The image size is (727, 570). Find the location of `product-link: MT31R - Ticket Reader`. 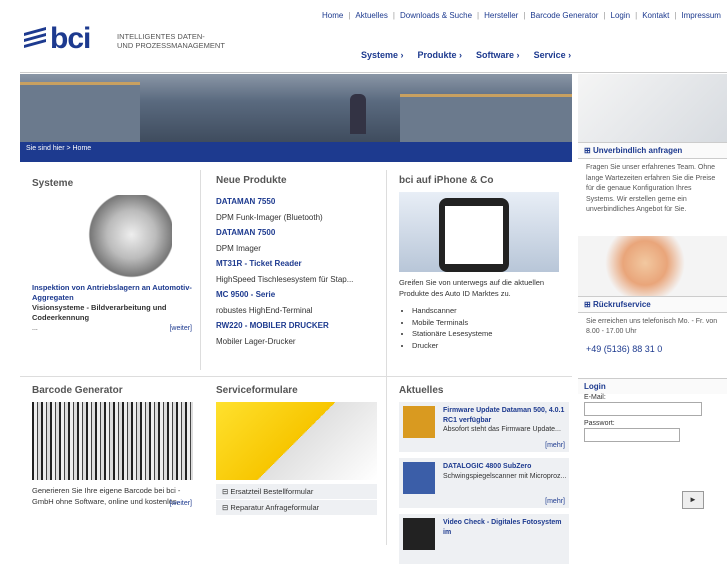

product-link: MT31R - Ticket Reader is located at coordinates (259, 263).